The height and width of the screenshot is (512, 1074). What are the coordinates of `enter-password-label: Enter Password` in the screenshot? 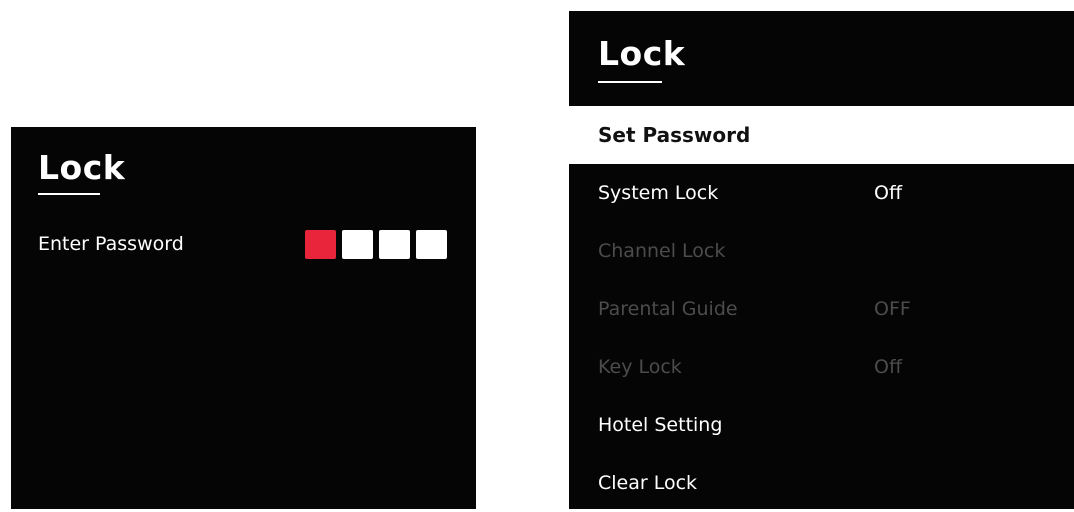 It's located at (111, 244).